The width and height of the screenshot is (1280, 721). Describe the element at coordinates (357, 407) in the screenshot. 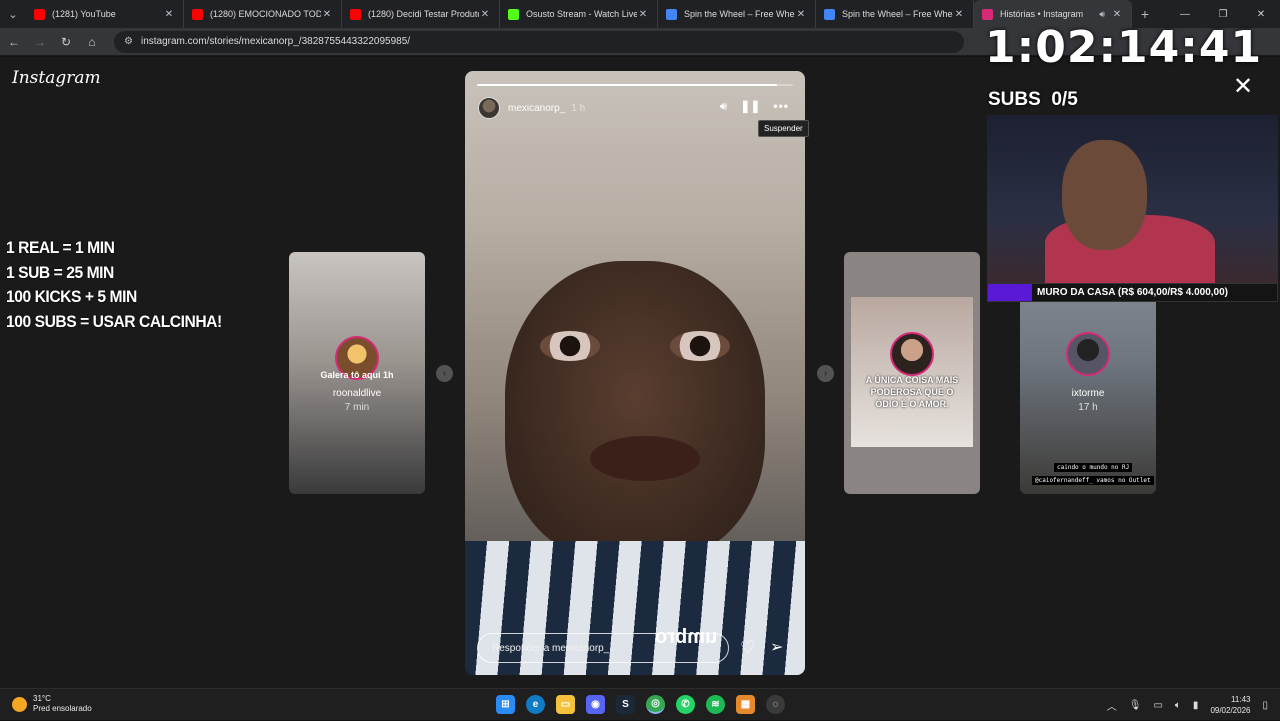

I see `story-time: 7 min` at that location.